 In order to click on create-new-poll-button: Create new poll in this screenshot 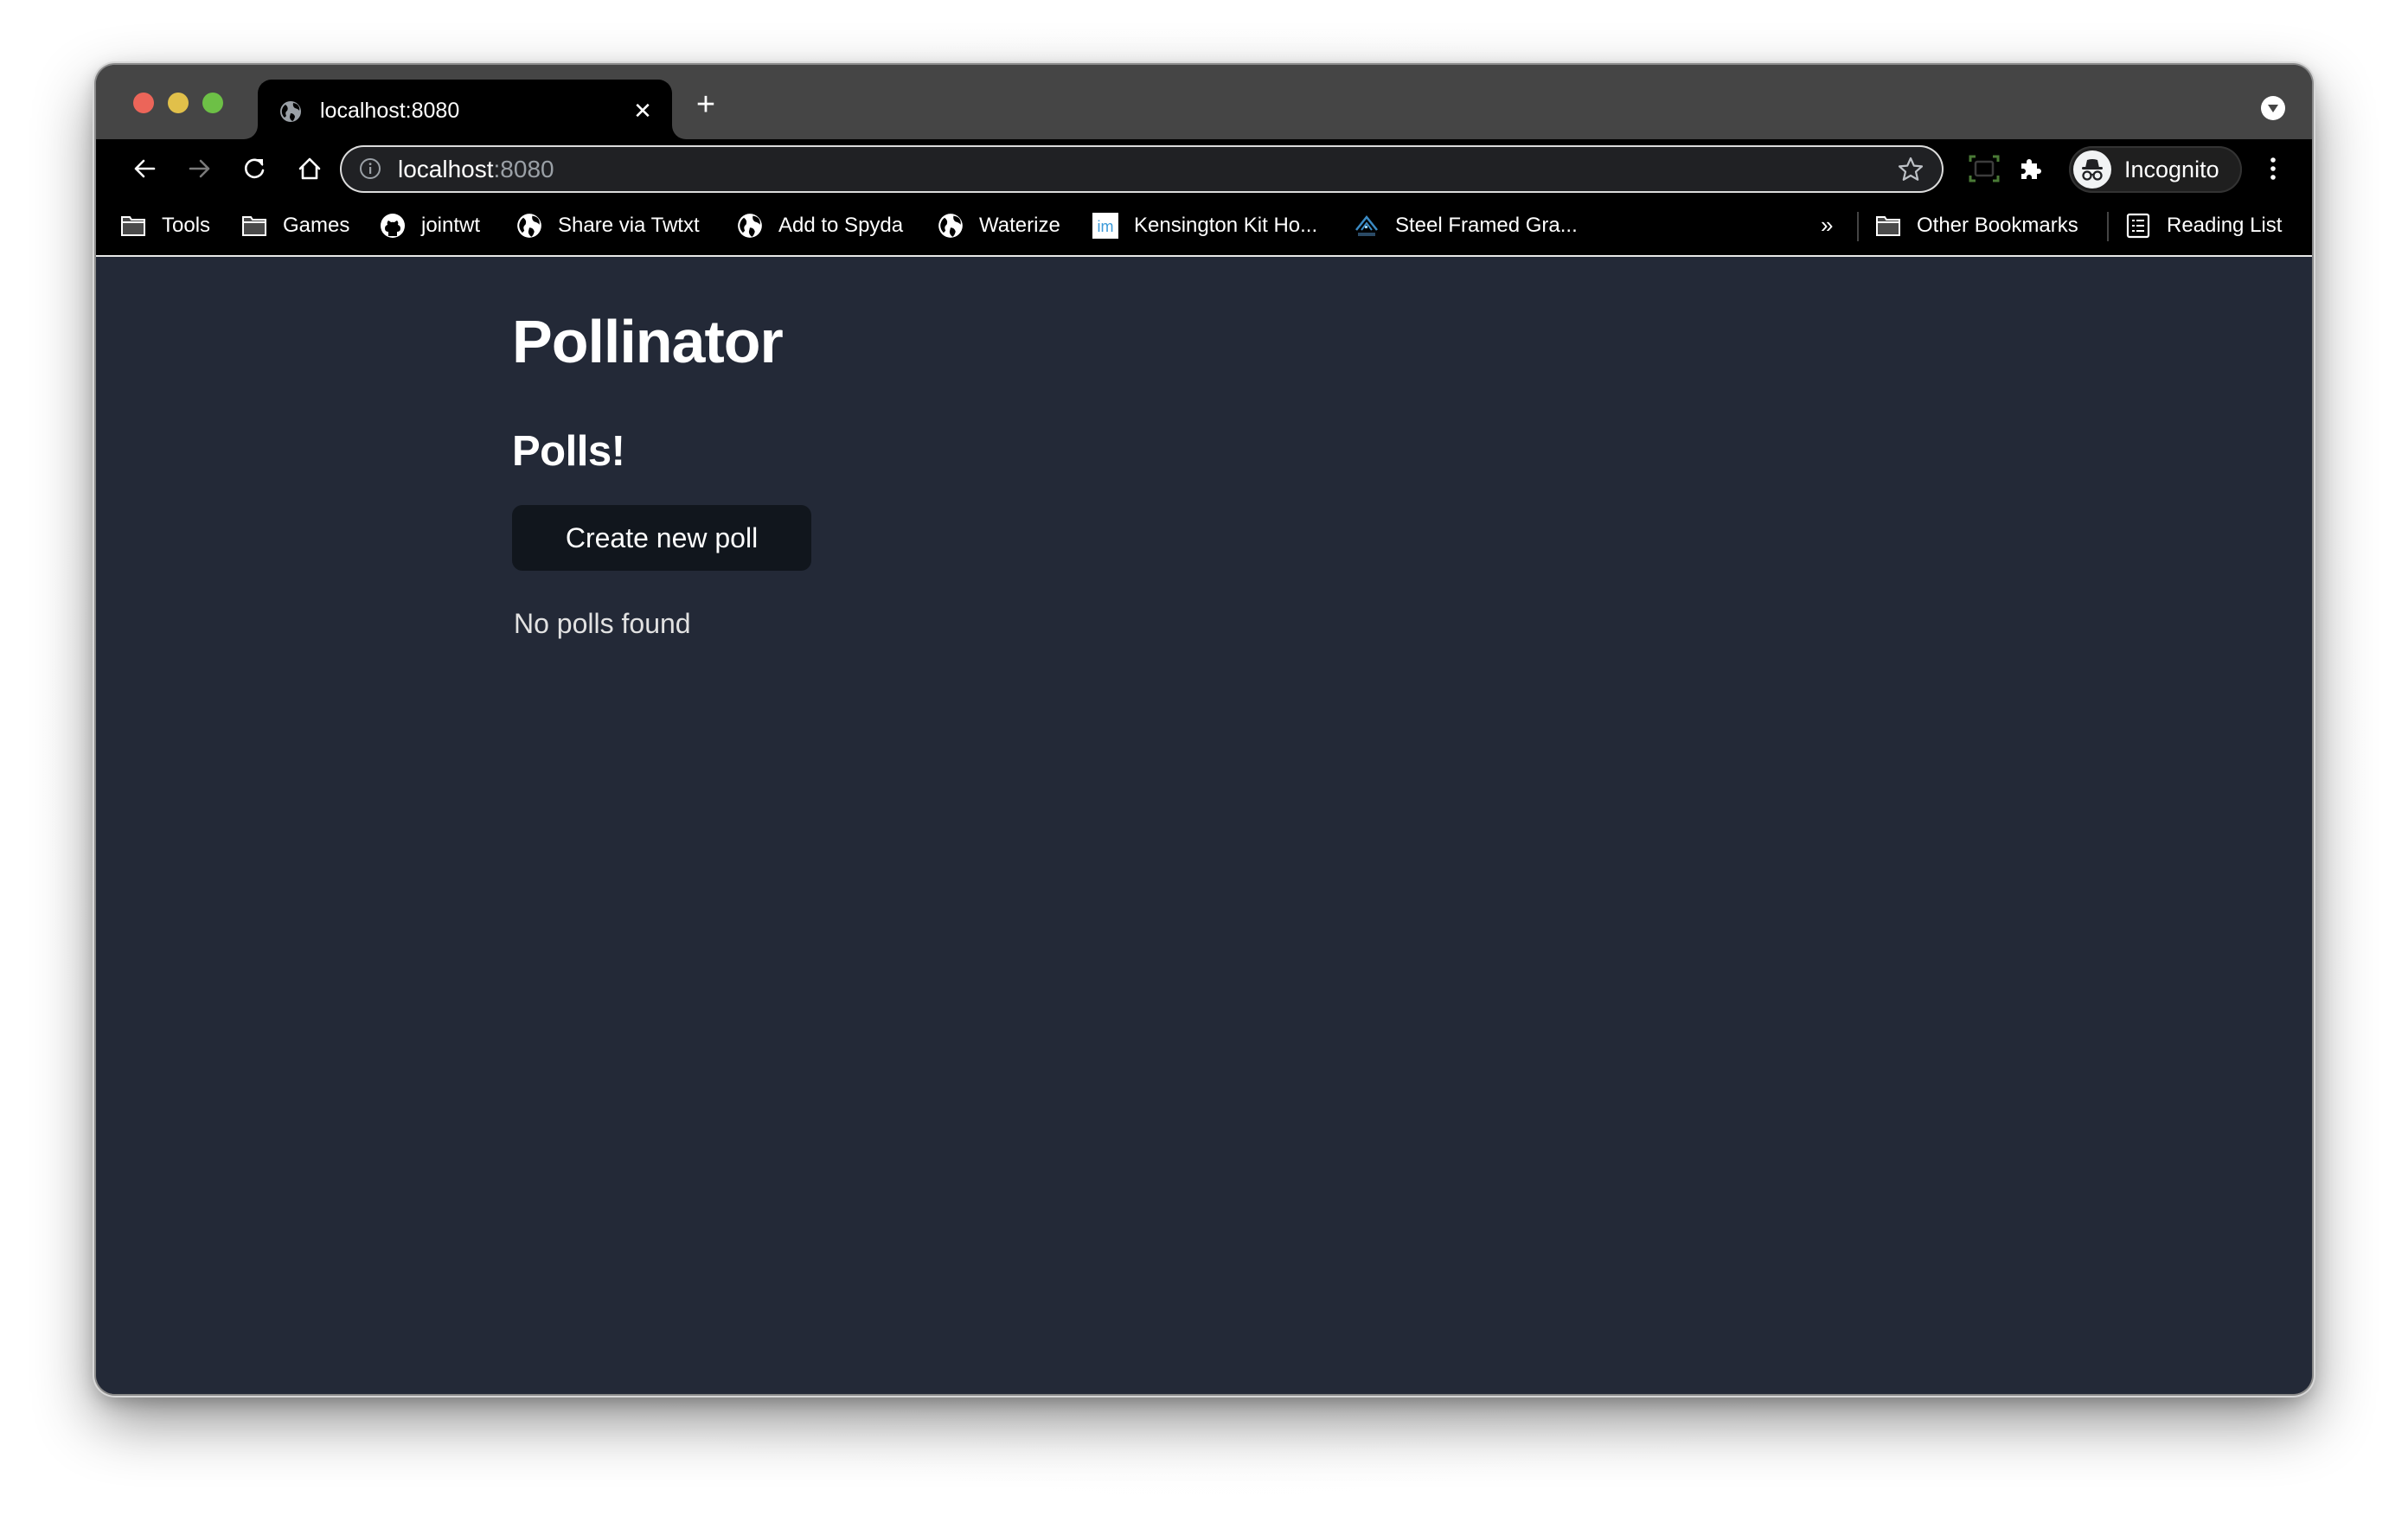, I will do `click(661, 538)`.